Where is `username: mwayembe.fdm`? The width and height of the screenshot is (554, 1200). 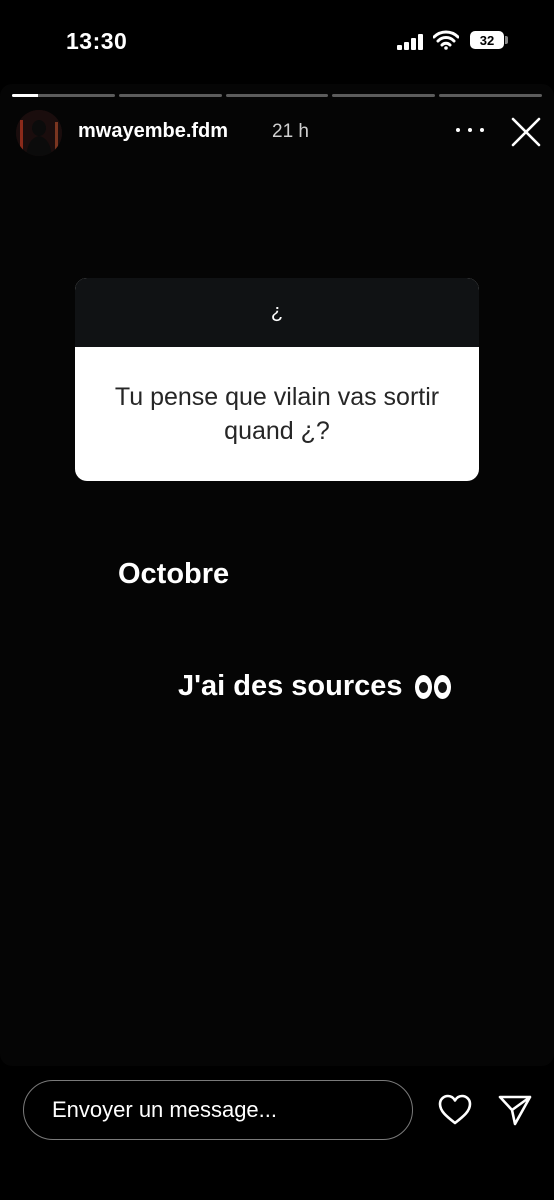 username: mwayembe.fdm is located at coordinates (153, 131).